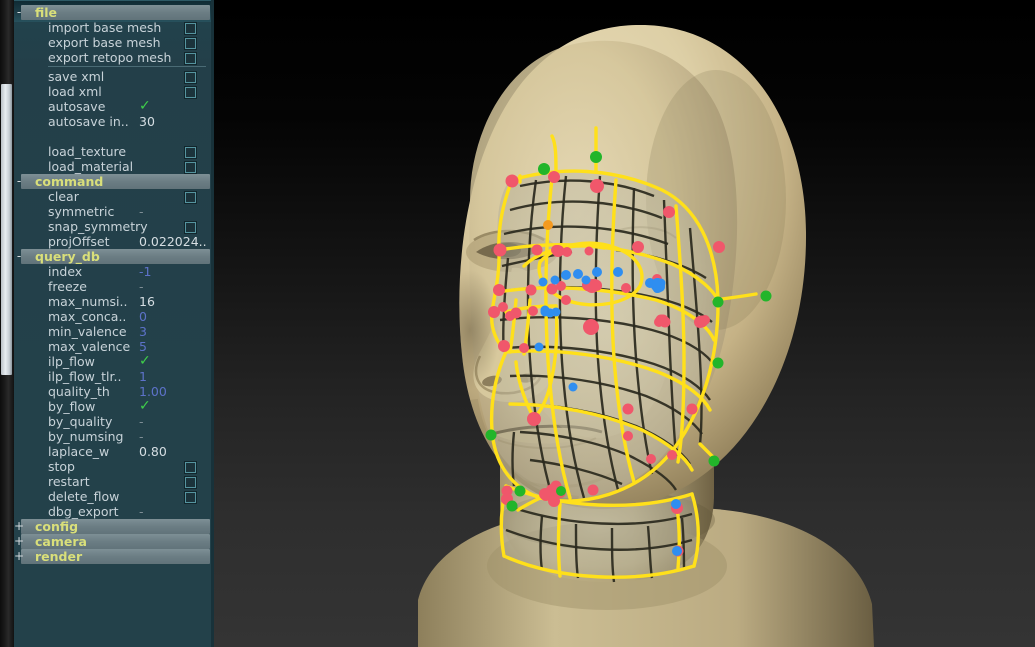 The image size is (1035, 647). I want to click on row-label: ilp_flow_tlr.., so click(85, 376).